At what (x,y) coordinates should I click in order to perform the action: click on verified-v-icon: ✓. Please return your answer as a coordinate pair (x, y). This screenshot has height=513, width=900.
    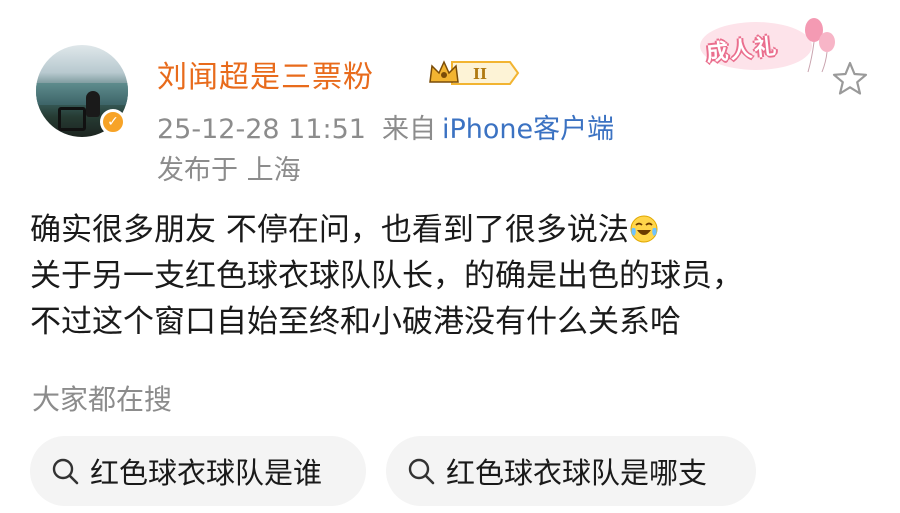
    Looking at the image, I should click on (113, 122).